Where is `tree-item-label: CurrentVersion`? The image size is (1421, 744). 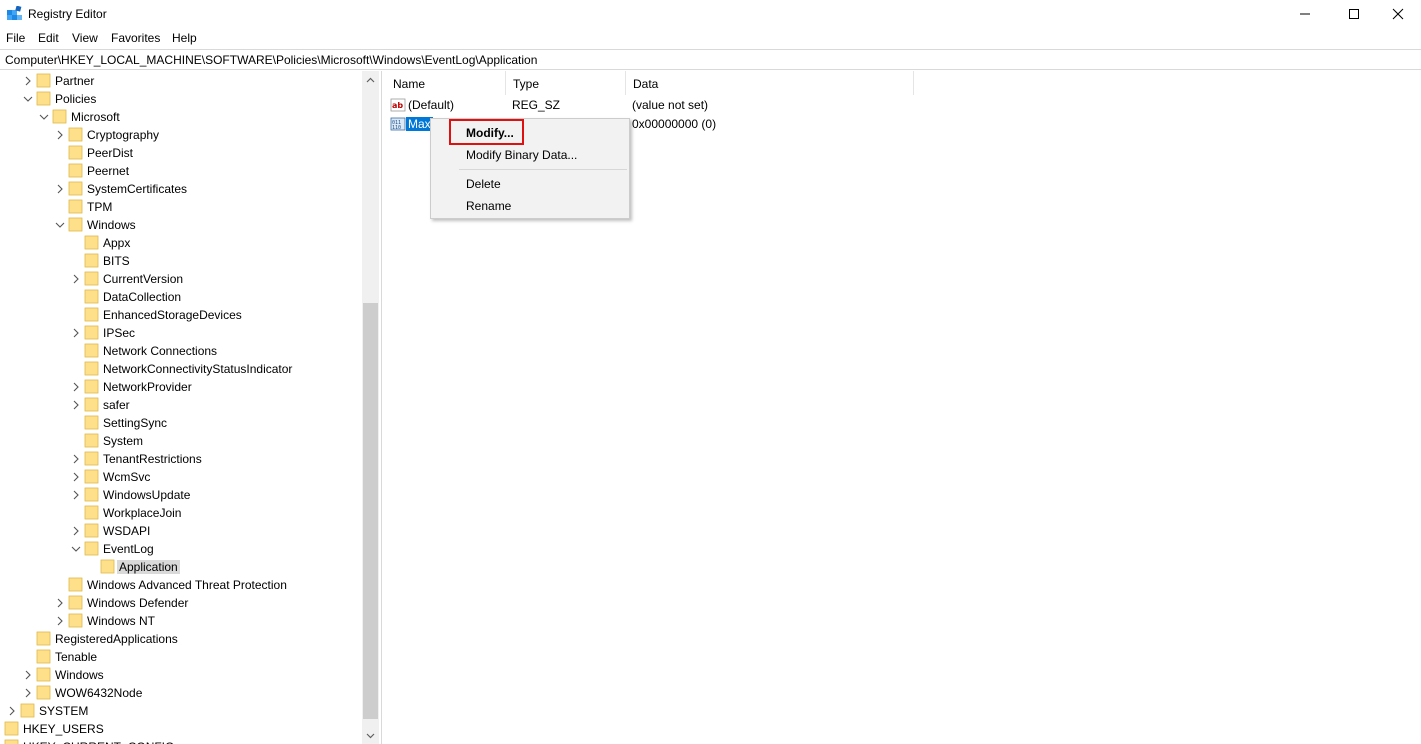 tree-item-label: CurrentVersion is located at coordinates (143, 279).